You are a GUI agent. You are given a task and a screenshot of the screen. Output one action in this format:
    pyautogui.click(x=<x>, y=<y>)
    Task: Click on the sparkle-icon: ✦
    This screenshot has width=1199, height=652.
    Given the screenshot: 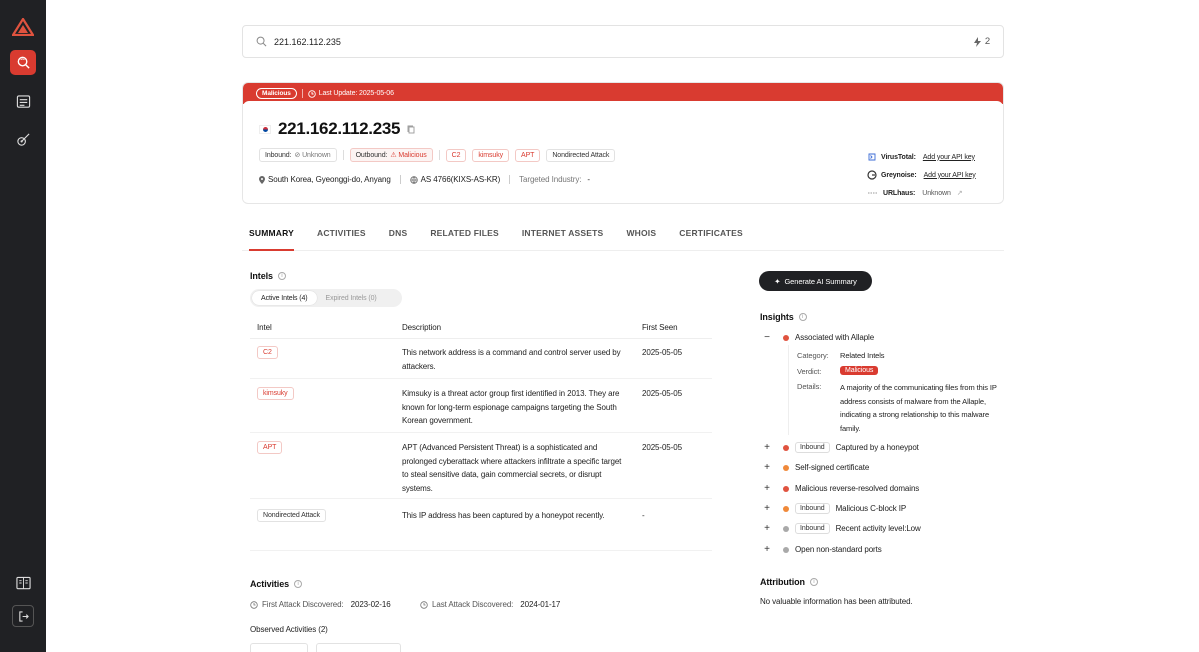 What is the action you would take?
    pyautogui.click(x=777, y=281)
    